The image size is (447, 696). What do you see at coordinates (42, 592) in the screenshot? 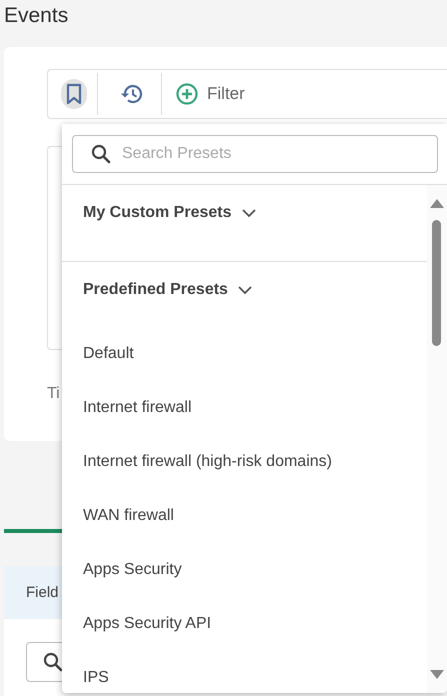
I see `fields-label: Field` at bounding box center [42, 592].